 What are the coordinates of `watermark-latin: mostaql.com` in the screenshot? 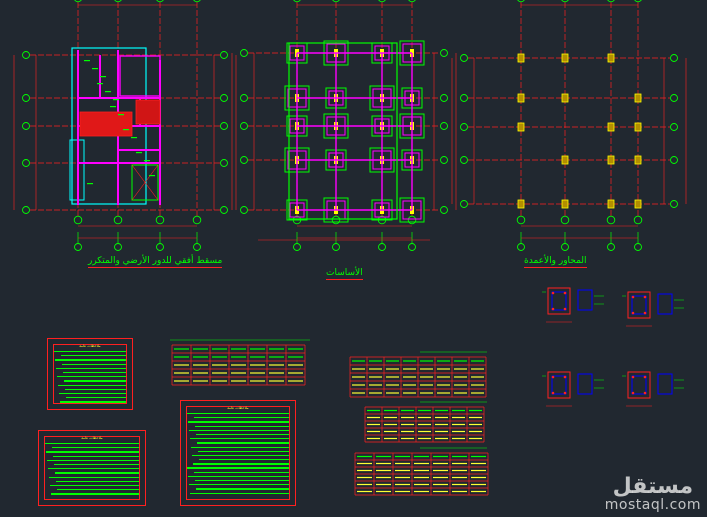 It's located at (652, 505).